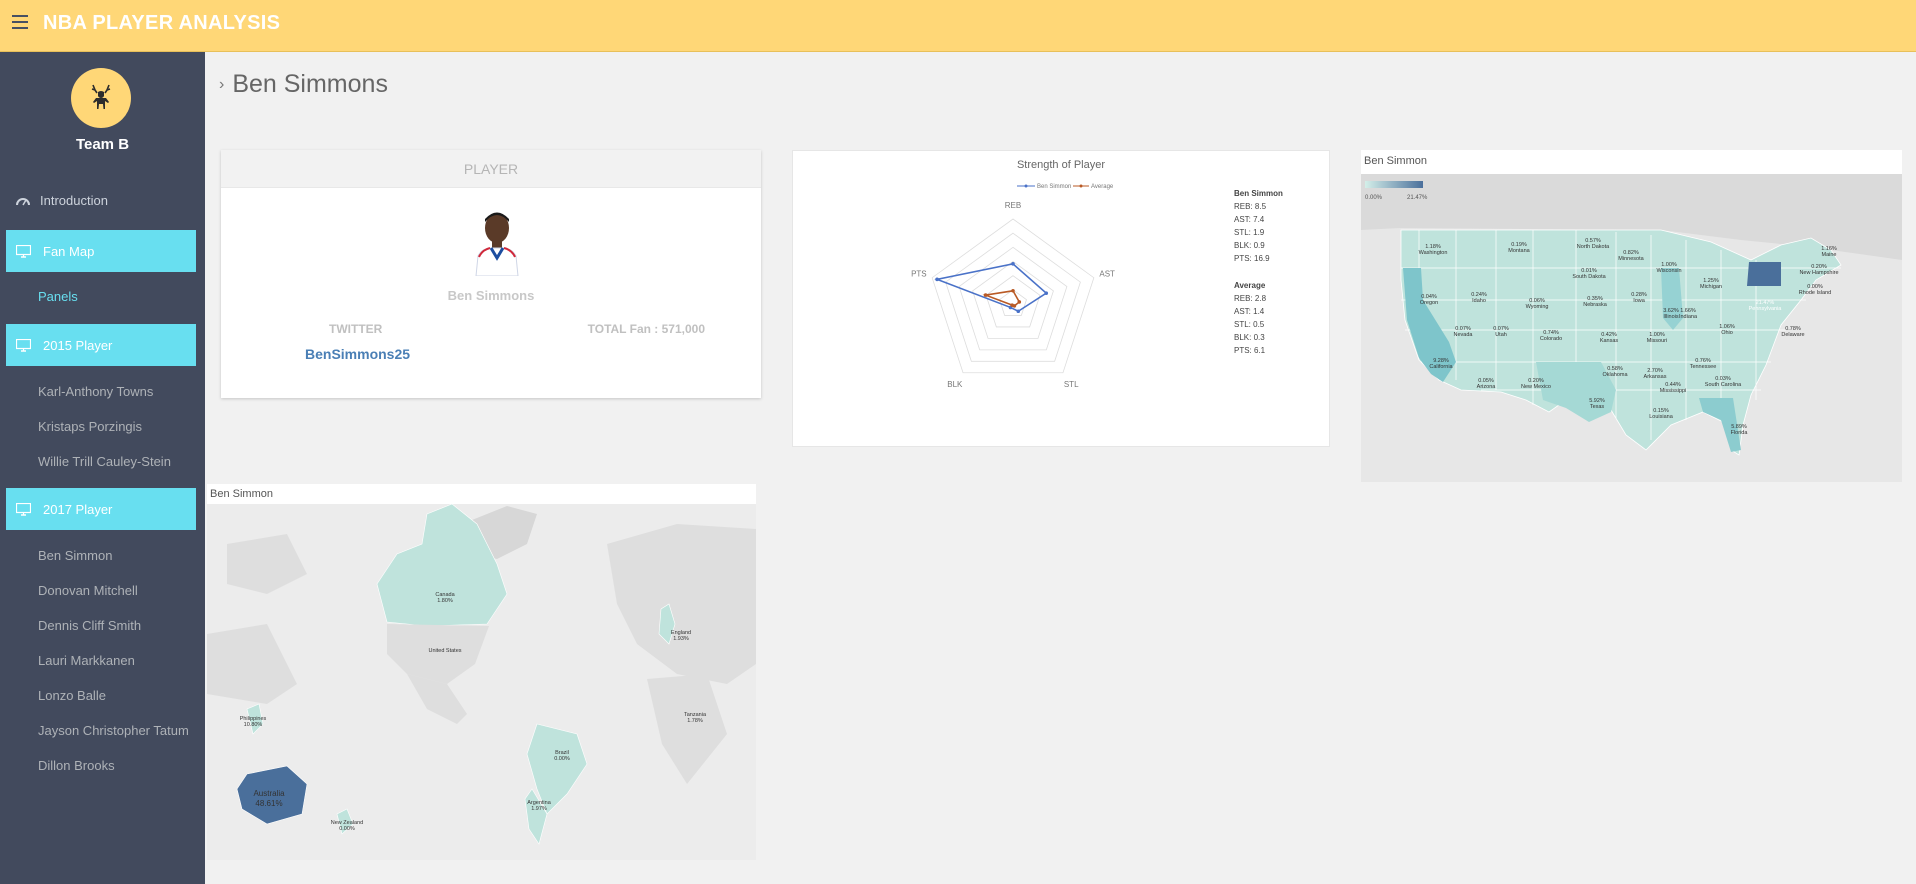 This screenshot has height=884, width=1916. Describe the element at coordinates (20, 22) in the screenshot. I see `hamburger-icon` at that location.